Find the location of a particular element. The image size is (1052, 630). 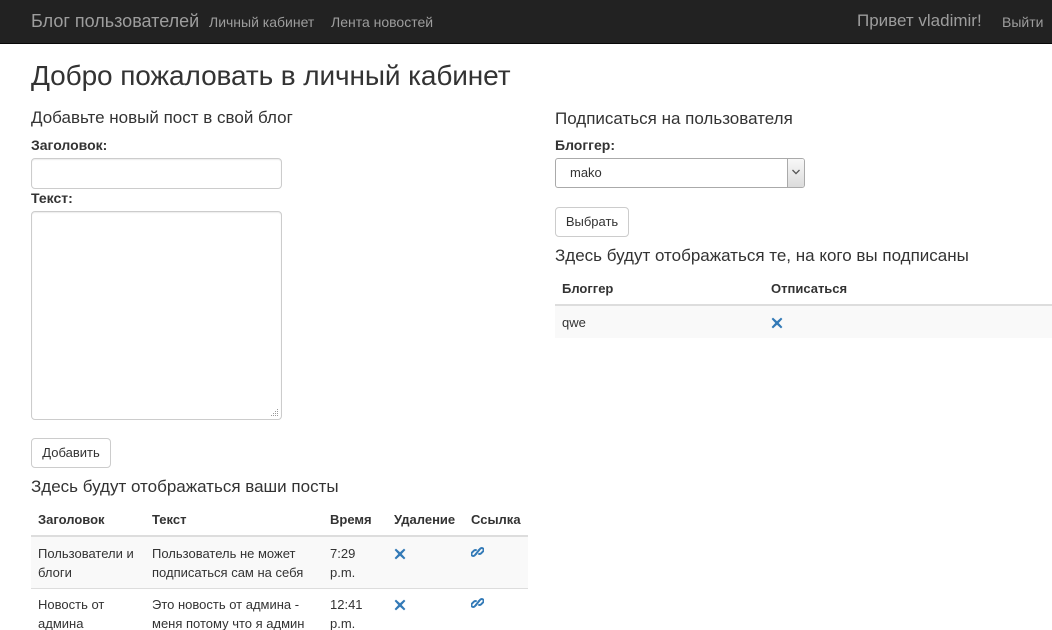

posts-heading: Здесь будут отображаться ваши посты is located at coordinates (185, 486).